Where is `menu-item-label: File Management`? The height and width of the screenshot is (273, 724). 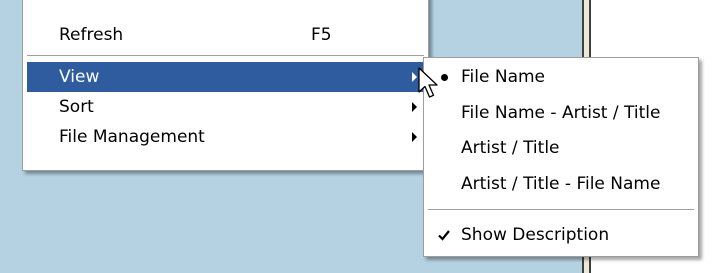
menu-item-label: File Management is located at coordinates (132, 137).